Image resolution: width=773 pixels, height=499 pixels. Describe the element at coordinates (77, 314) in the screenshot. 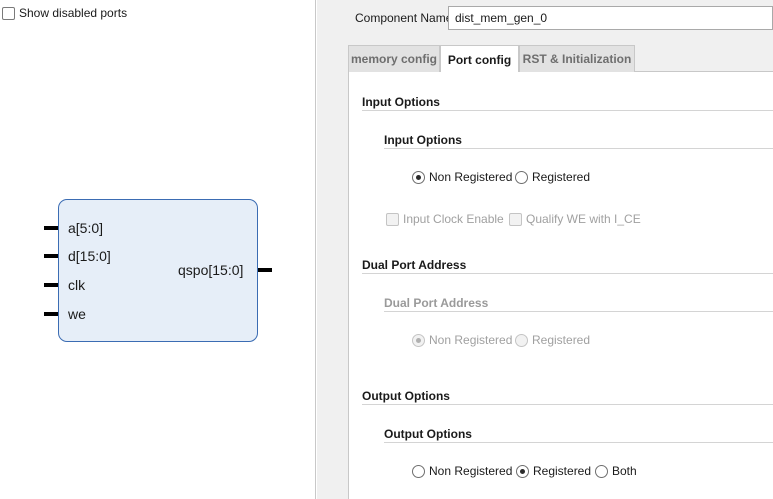

I see `port-we: we` at that location.